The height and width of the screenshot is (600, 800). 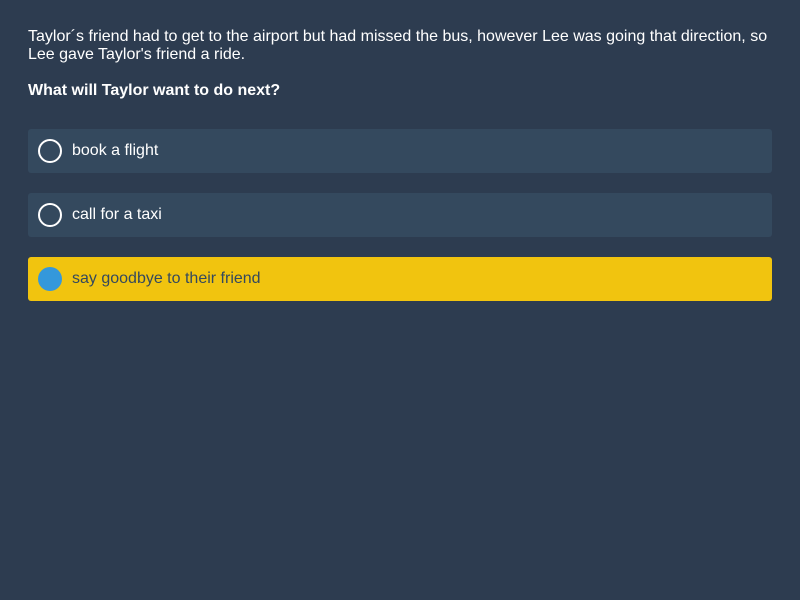 I want to click on answer-option-label: book a flight, so click(x=115, y=150).